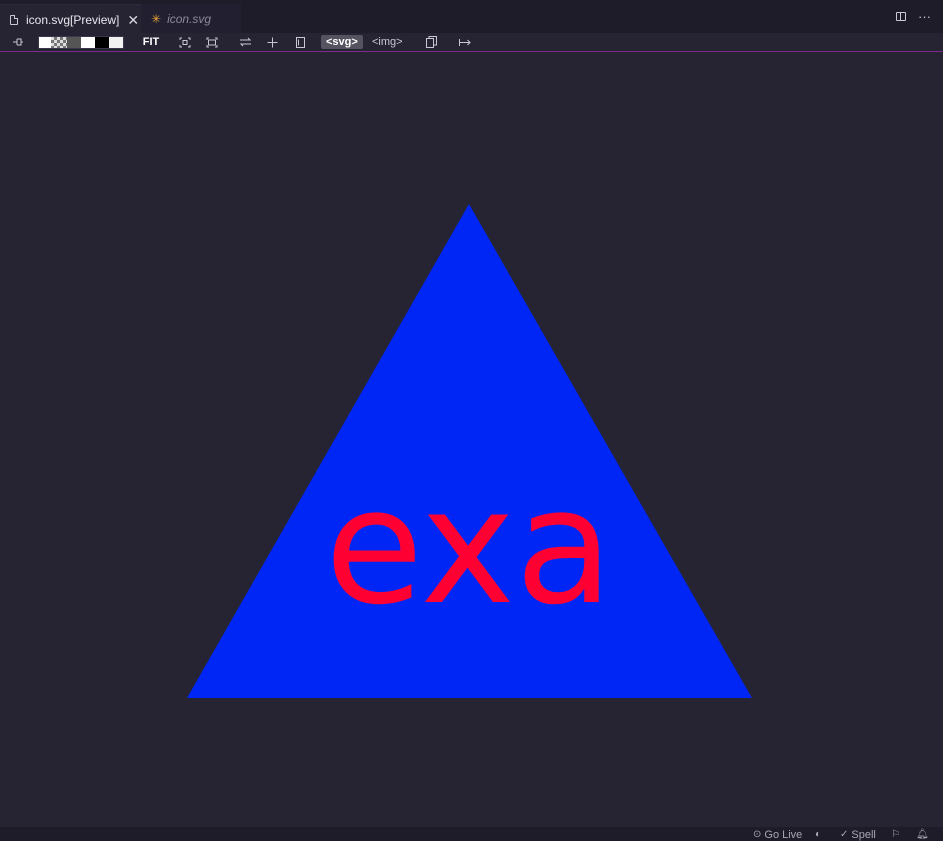  I want to click on img-tab-button: <img>, so click(387, 42).